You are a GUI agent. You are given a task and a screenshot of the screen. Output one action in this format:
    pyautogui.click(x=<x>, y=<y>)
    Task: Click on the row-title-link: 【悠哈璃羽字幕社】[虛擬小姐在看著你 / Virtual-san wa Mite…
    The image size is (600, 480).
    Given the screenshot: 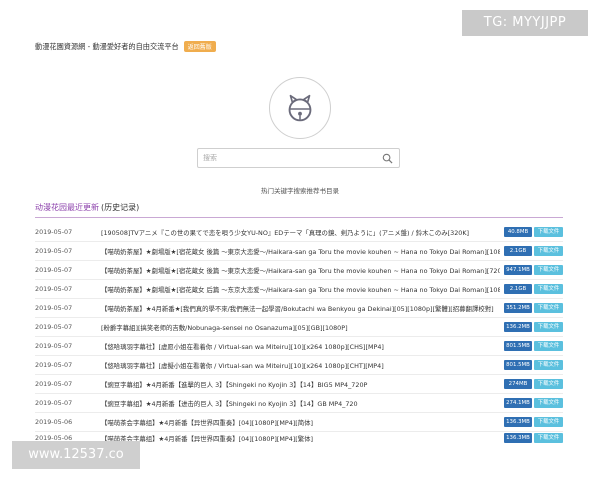 What is the action you would take?
    pyautogui.click(x=300, y=365)
    